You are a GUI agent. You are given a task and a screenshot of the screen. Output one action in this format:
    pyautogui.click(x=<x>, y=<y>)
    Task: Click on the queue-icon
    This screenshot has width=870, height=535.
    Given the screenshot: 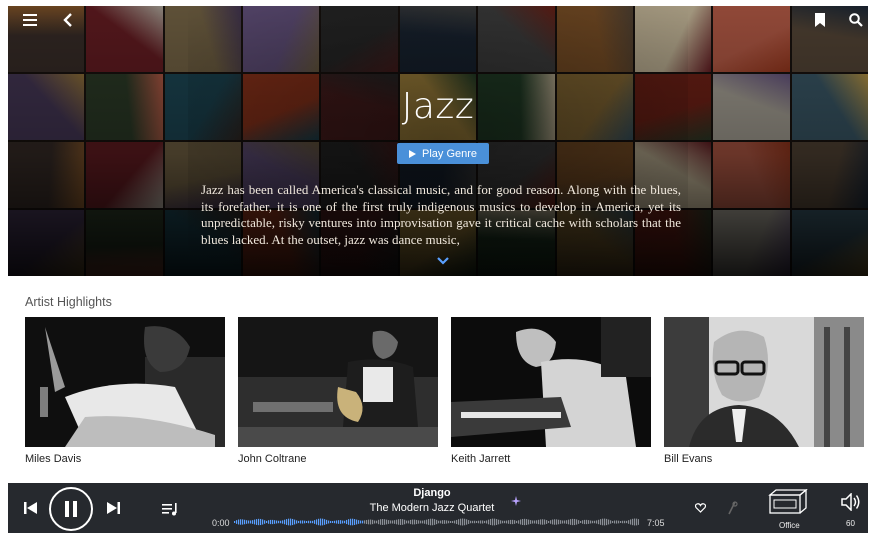 What is the action you would take?
    pyautogui.click(x=169, y=508)
    